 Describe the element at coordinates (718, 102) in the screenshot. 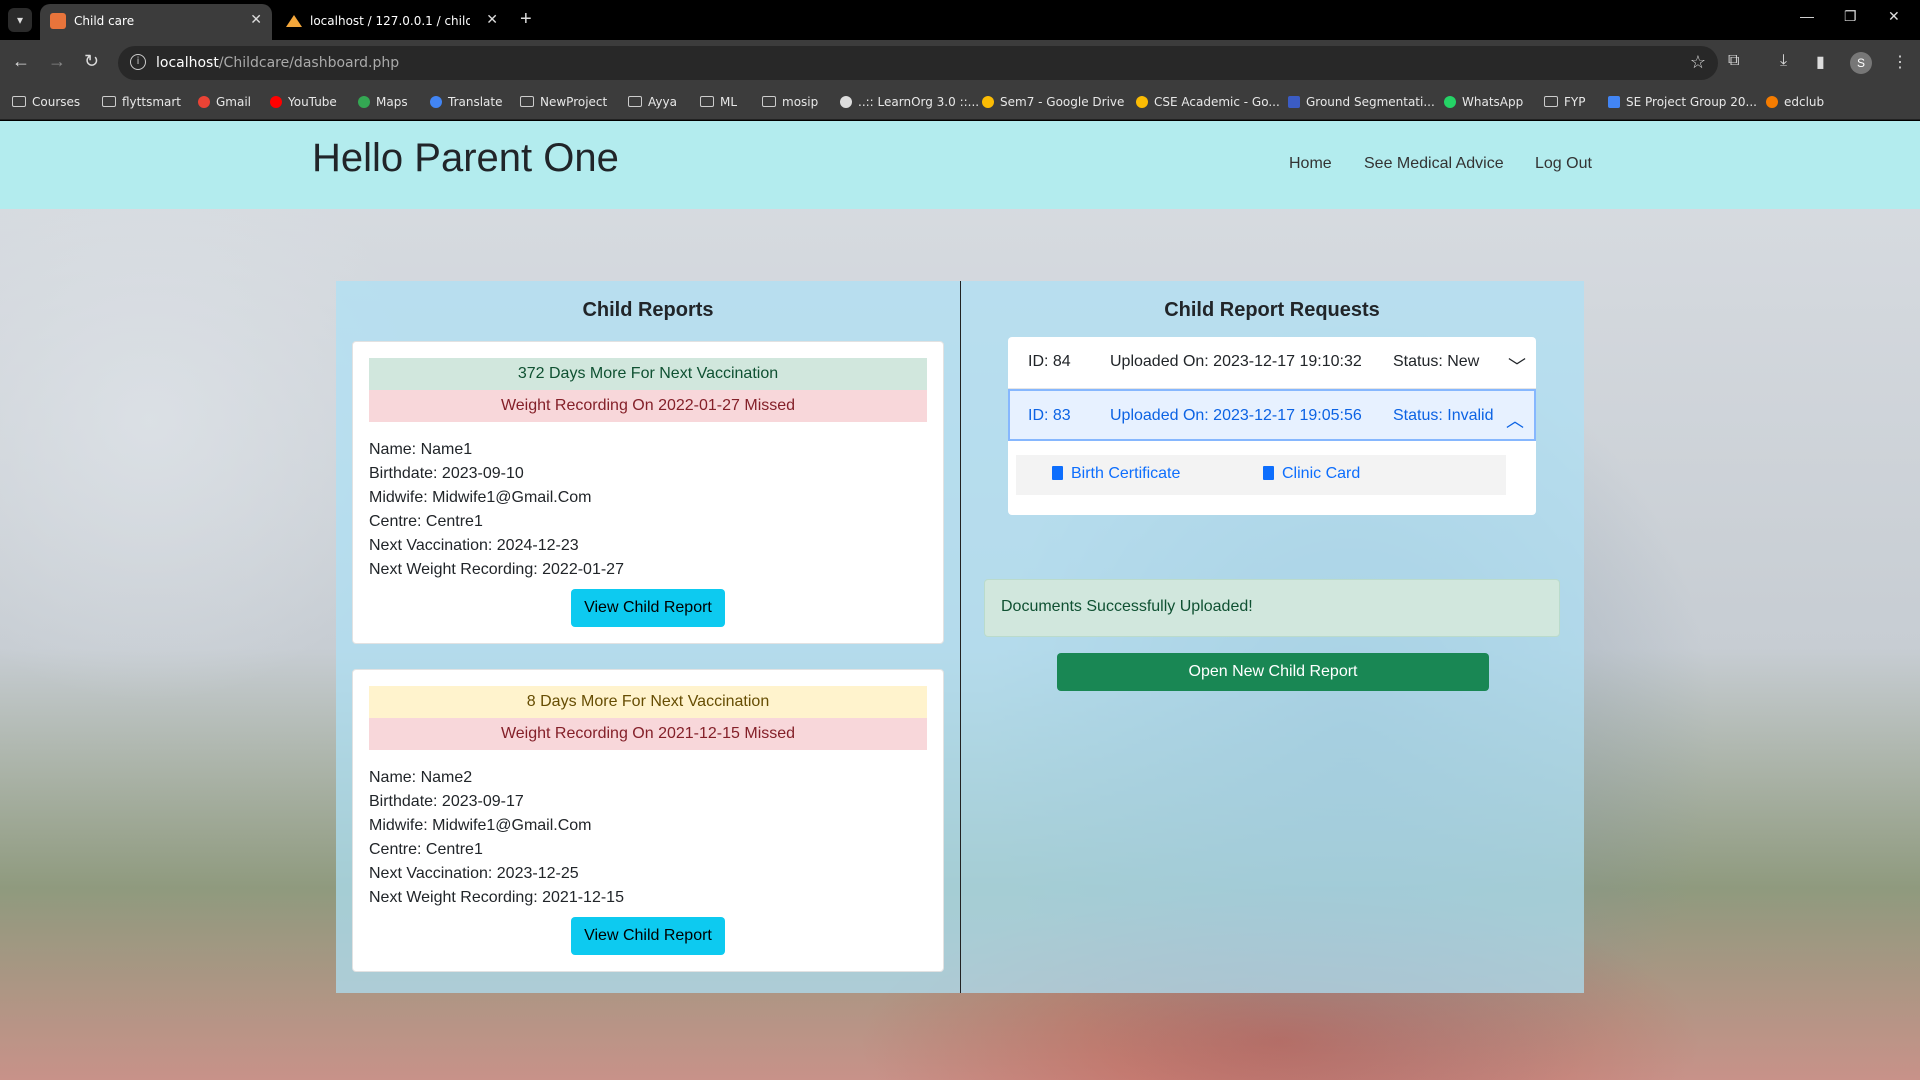

I see `bookmark-ml: ML` at that location.